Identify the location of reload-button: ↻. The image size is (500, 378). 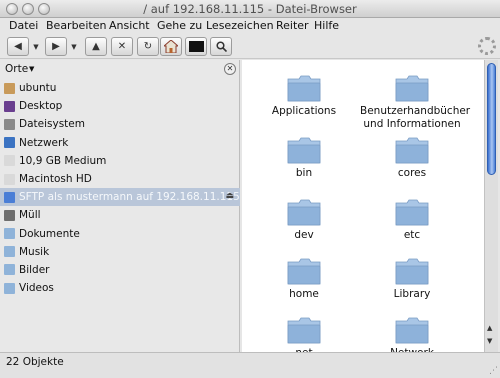
(148, 46).